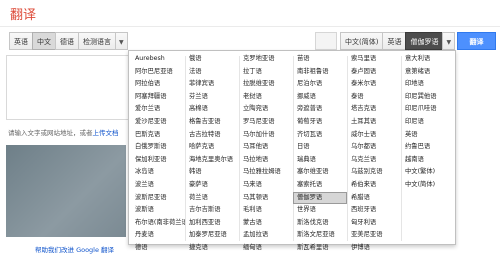 The image size is (500, 255). Describe the element at coordinates (374, 59) in the screenshot. I see `language-option: 索马里语` at that location.